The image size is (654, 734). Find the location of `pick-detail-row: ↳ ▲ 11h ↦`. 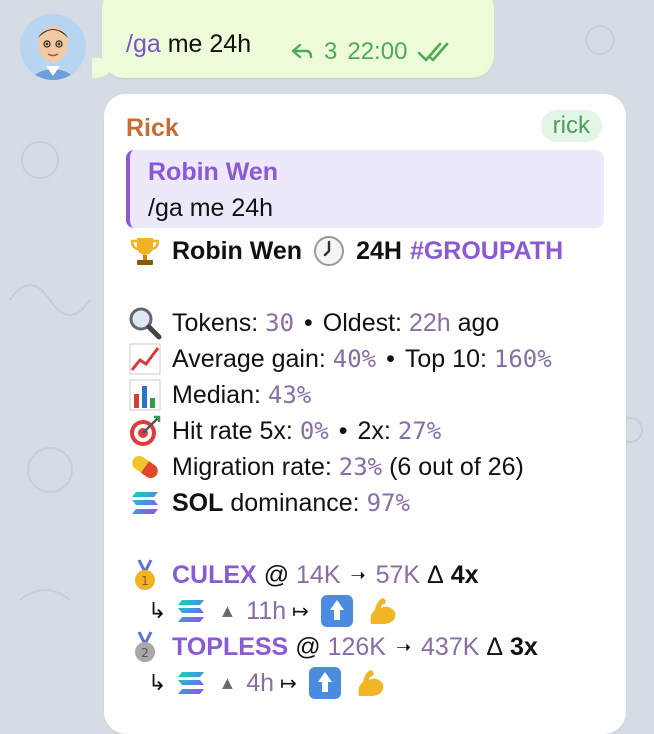

pick-detail-row: ↳ ▲ 11h ↦ is located at coordinates (278, 611).